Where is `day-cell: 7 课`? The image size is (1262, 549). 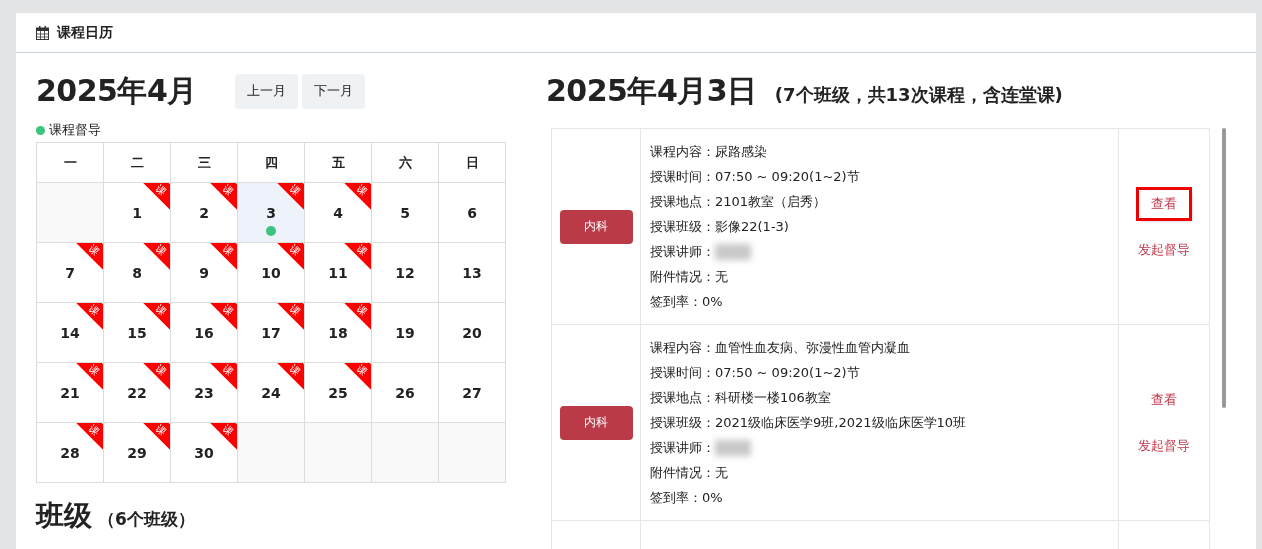
day-cell: 7 课 is located at coordinates (70, 273).